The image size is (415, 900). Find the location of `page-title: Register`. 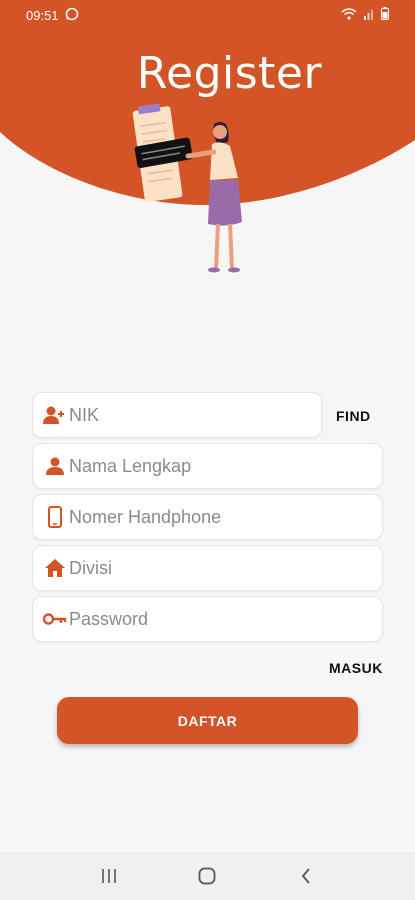

page-title: Register is located at coordinates (229, 73).